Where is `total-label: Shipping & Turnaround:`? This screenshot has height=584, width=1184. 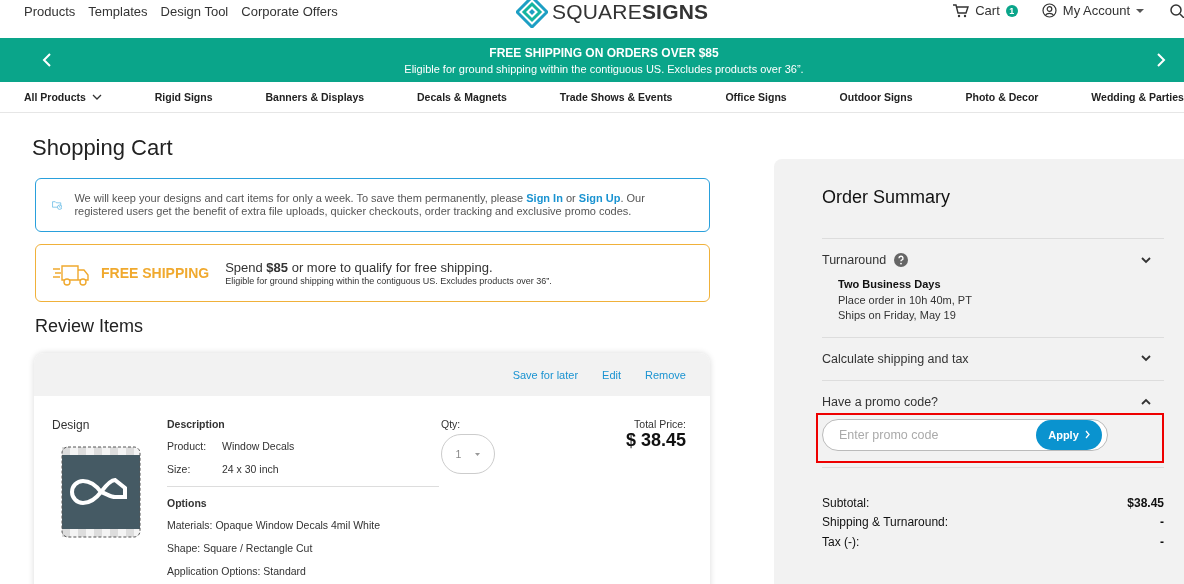 total-label: Shipping & Turnaround: is located at coordinates (885, 522).